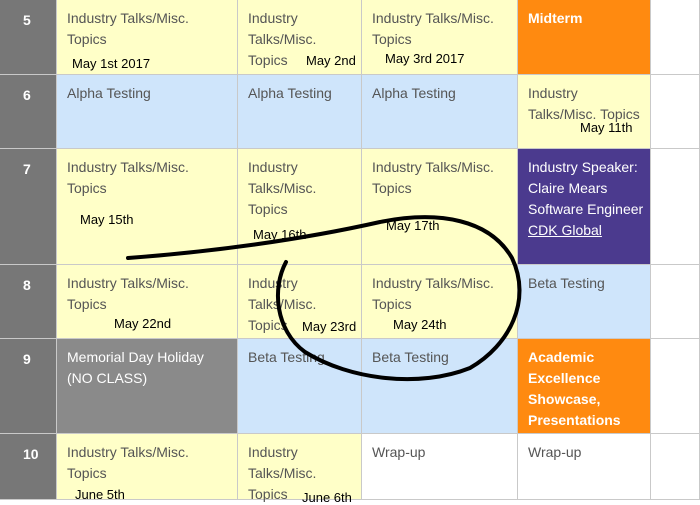  I want to click on handwritten-date: May 23rd, so click(329, 326).